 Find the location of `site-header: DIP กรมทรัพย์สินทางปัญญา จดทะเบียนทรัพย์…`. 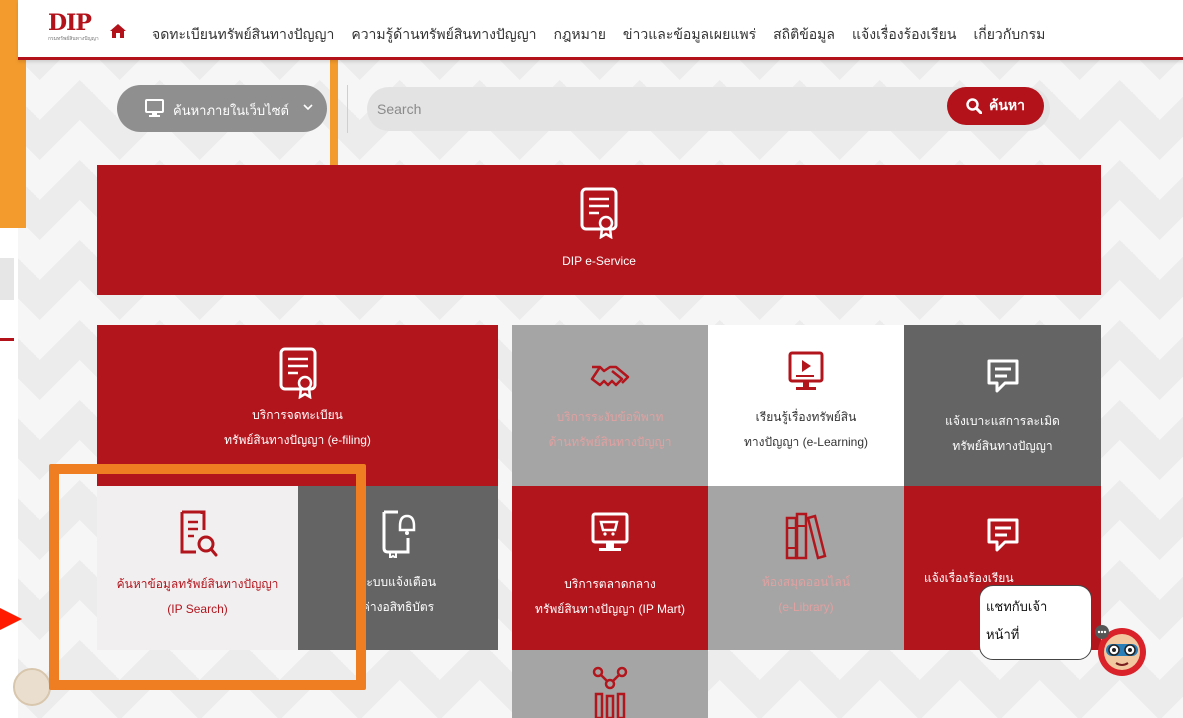

site-header: DIP กรมทรัพย์สินทางปัญญา จดทะเบียนทรัพย์… is located at coordinates (600, 30).